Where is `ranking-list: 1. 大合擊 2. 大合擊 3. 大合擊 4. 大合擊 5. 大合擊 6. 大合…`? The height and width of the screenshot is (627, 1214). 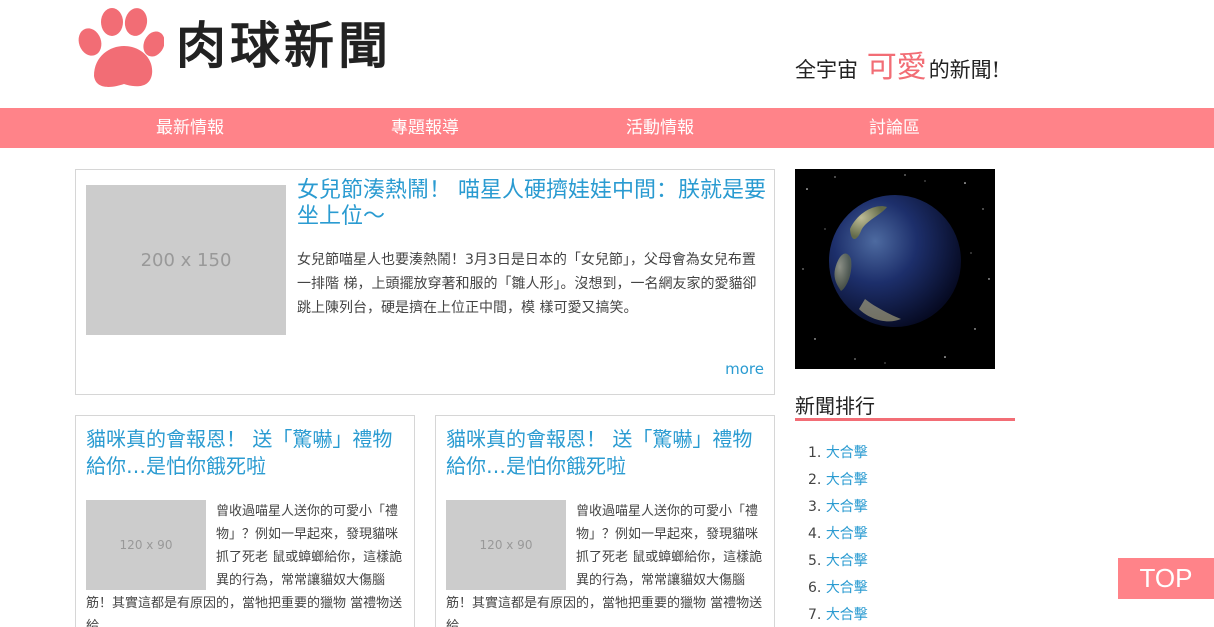 ranking-list: 1. 大合擊 2. 大合擊 3. 大合擊 4. 大合擊 5. 大合擊 6. 大合… is located at coordinates (838, 533).